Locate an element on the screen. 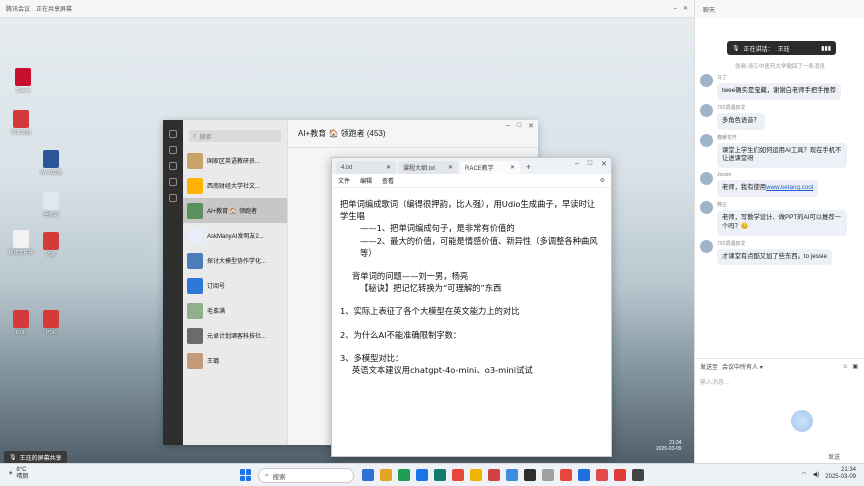  desktop-icon: Word文档 is located at coordinates (51, 163).